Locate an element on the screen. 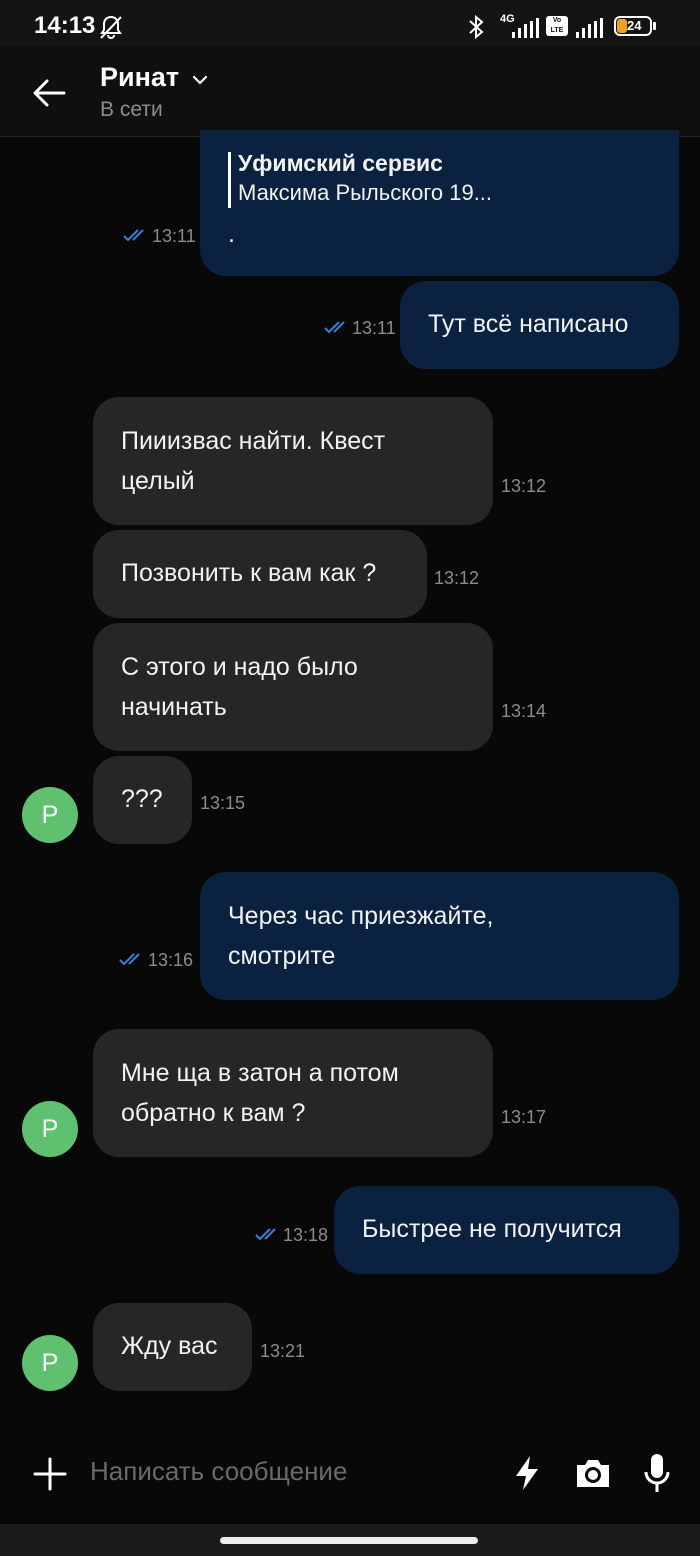 This screenshot has width=700, height=1556. message-time: 13:14 is located at coordinates (524, 711).